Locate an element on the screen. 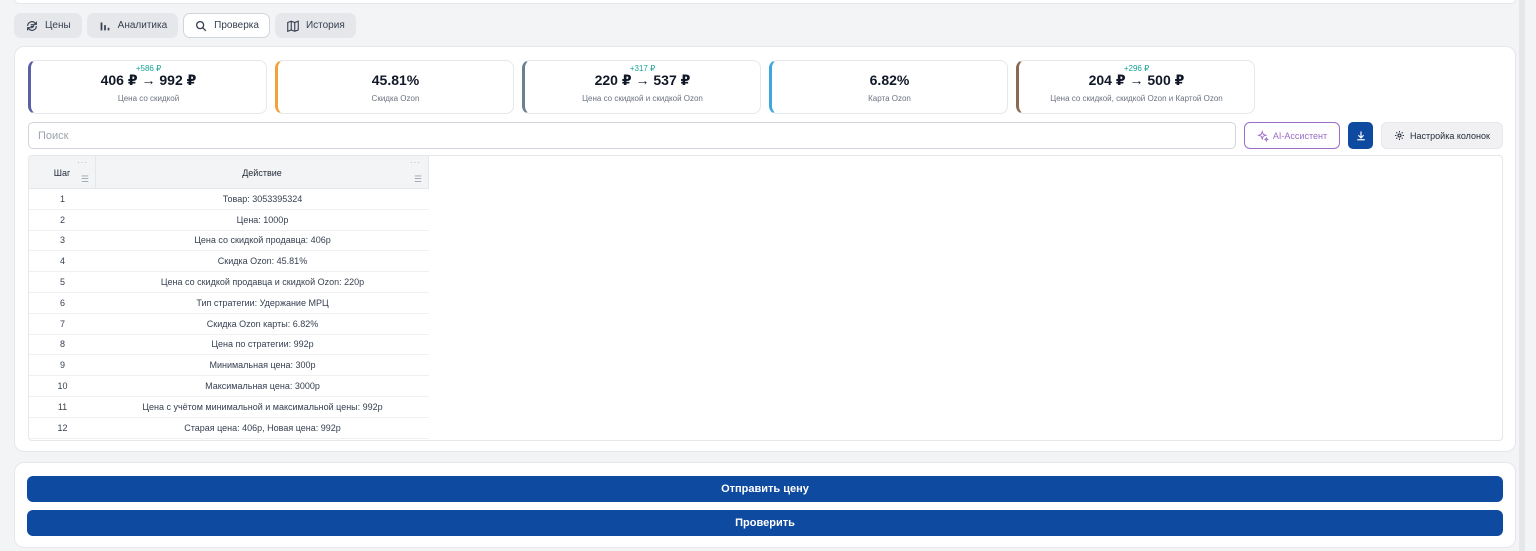 This screenshot has width=1536, height=551. tab-bar: Цены Аналитика Проверка История is located at coordinates (185, 25).